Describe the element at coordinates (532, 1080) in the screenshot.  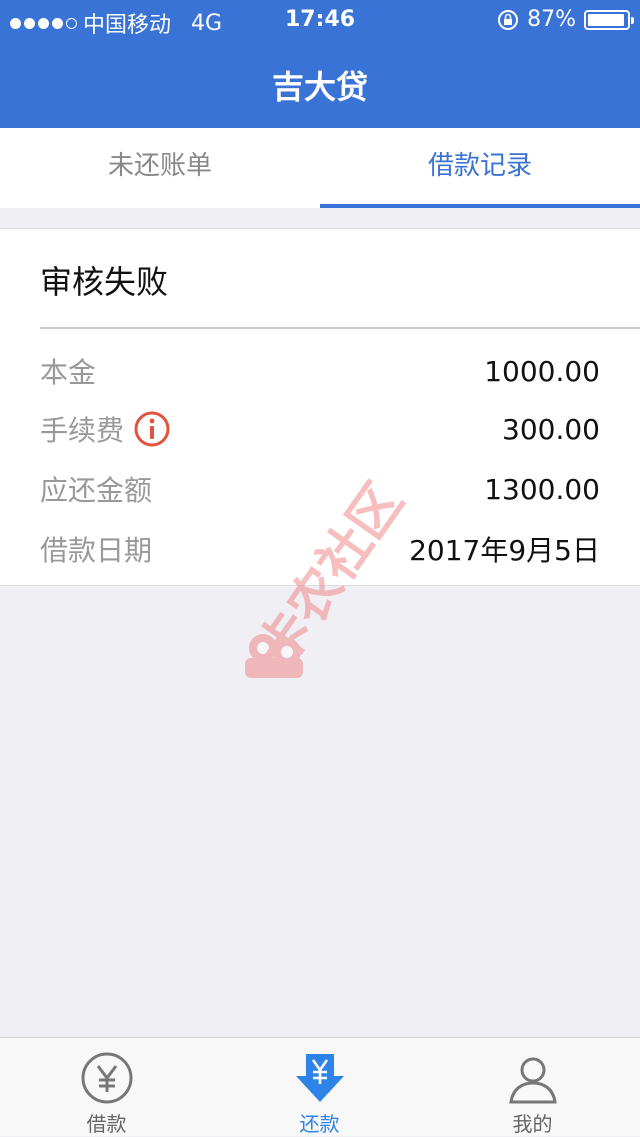
I see `person-icon` at that location.